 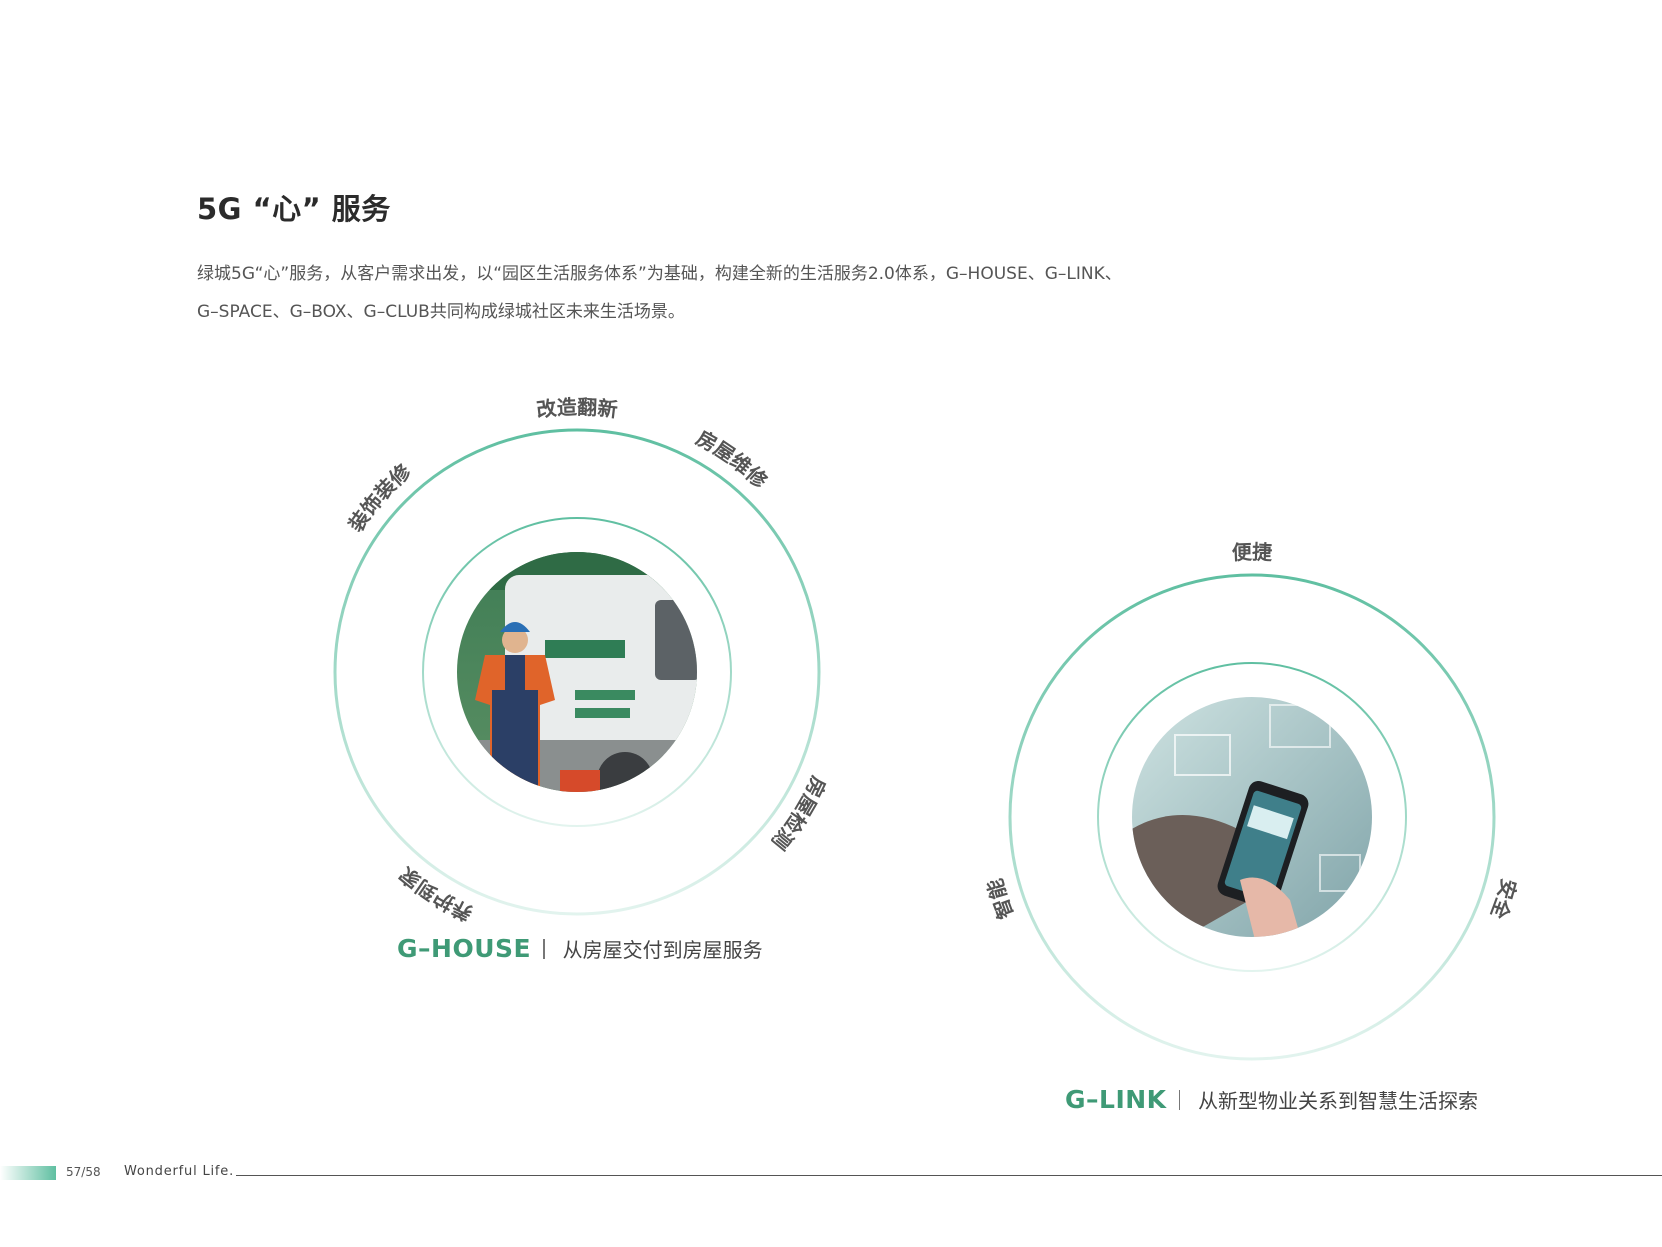 What do you see at coordinates (1179, 1099) in the screenshot?
I see `link-caption-divider` at bounding box center [1179, 1099].